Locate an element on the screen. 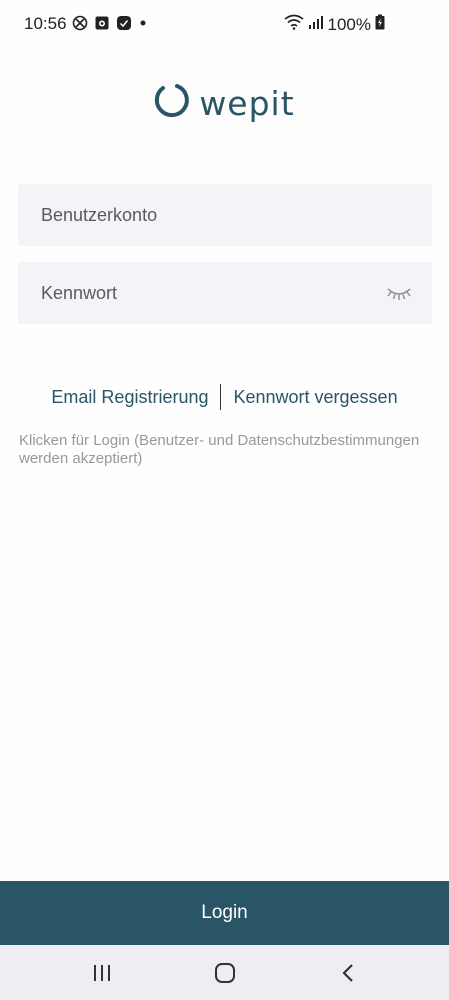 The image size is (449, 1000). notification-app-icon is located at coordinates (102, 25).